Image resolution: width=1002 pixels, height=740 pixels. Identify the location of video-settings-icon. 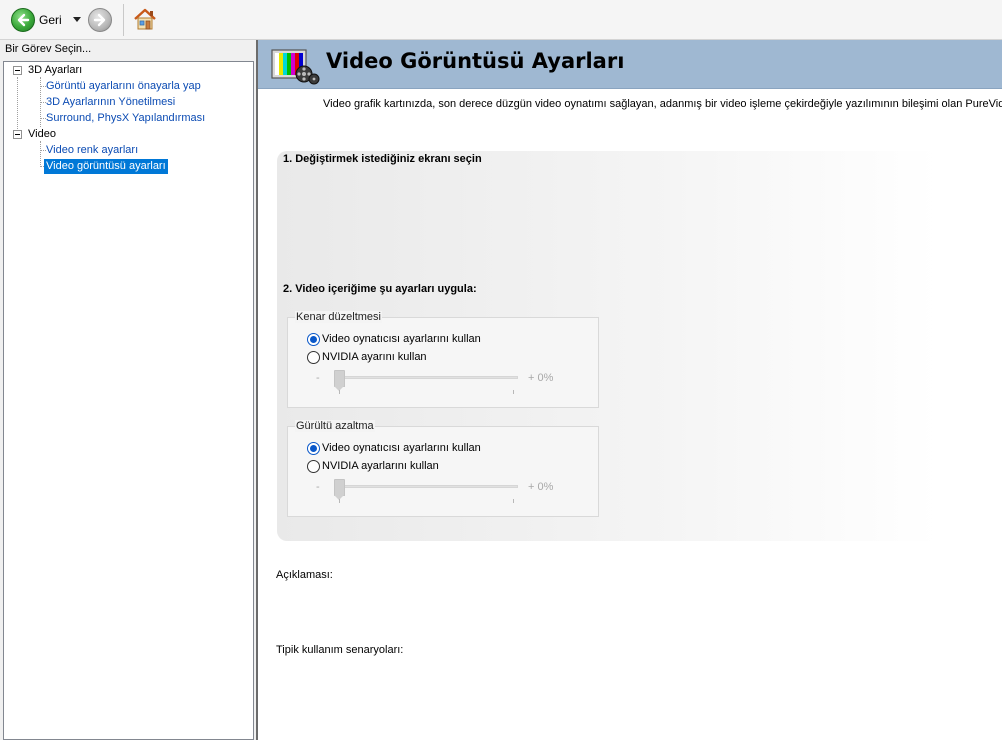
(295, 67).